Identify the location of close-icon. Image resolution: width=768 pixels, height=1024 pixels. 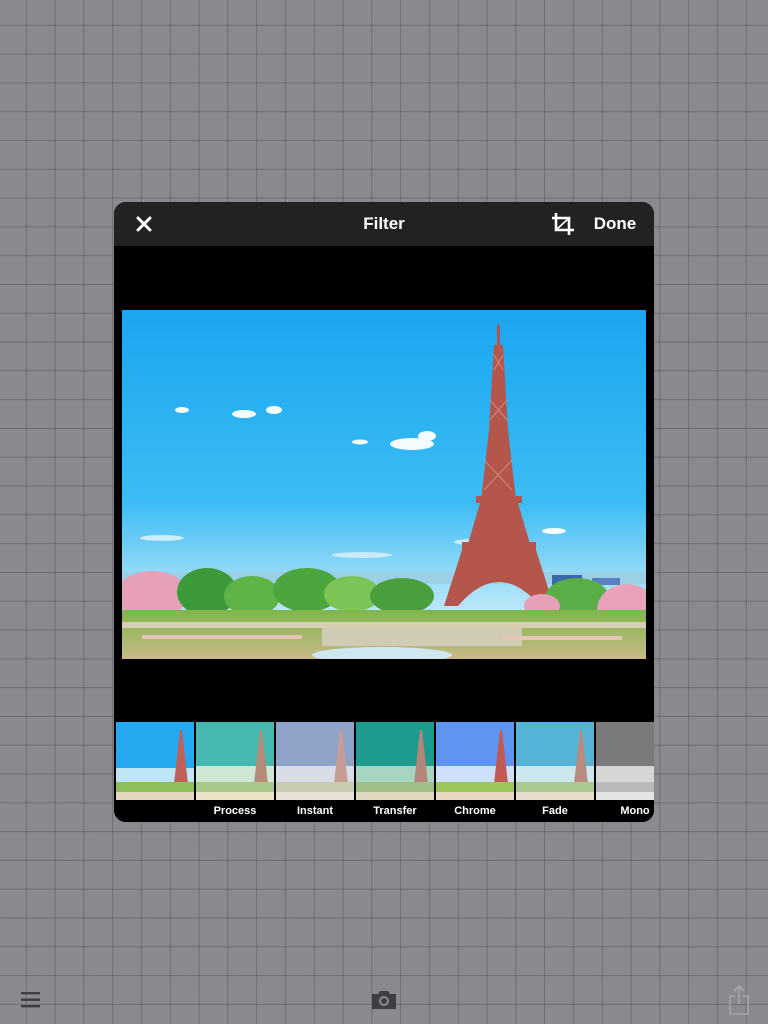
(144, 224).